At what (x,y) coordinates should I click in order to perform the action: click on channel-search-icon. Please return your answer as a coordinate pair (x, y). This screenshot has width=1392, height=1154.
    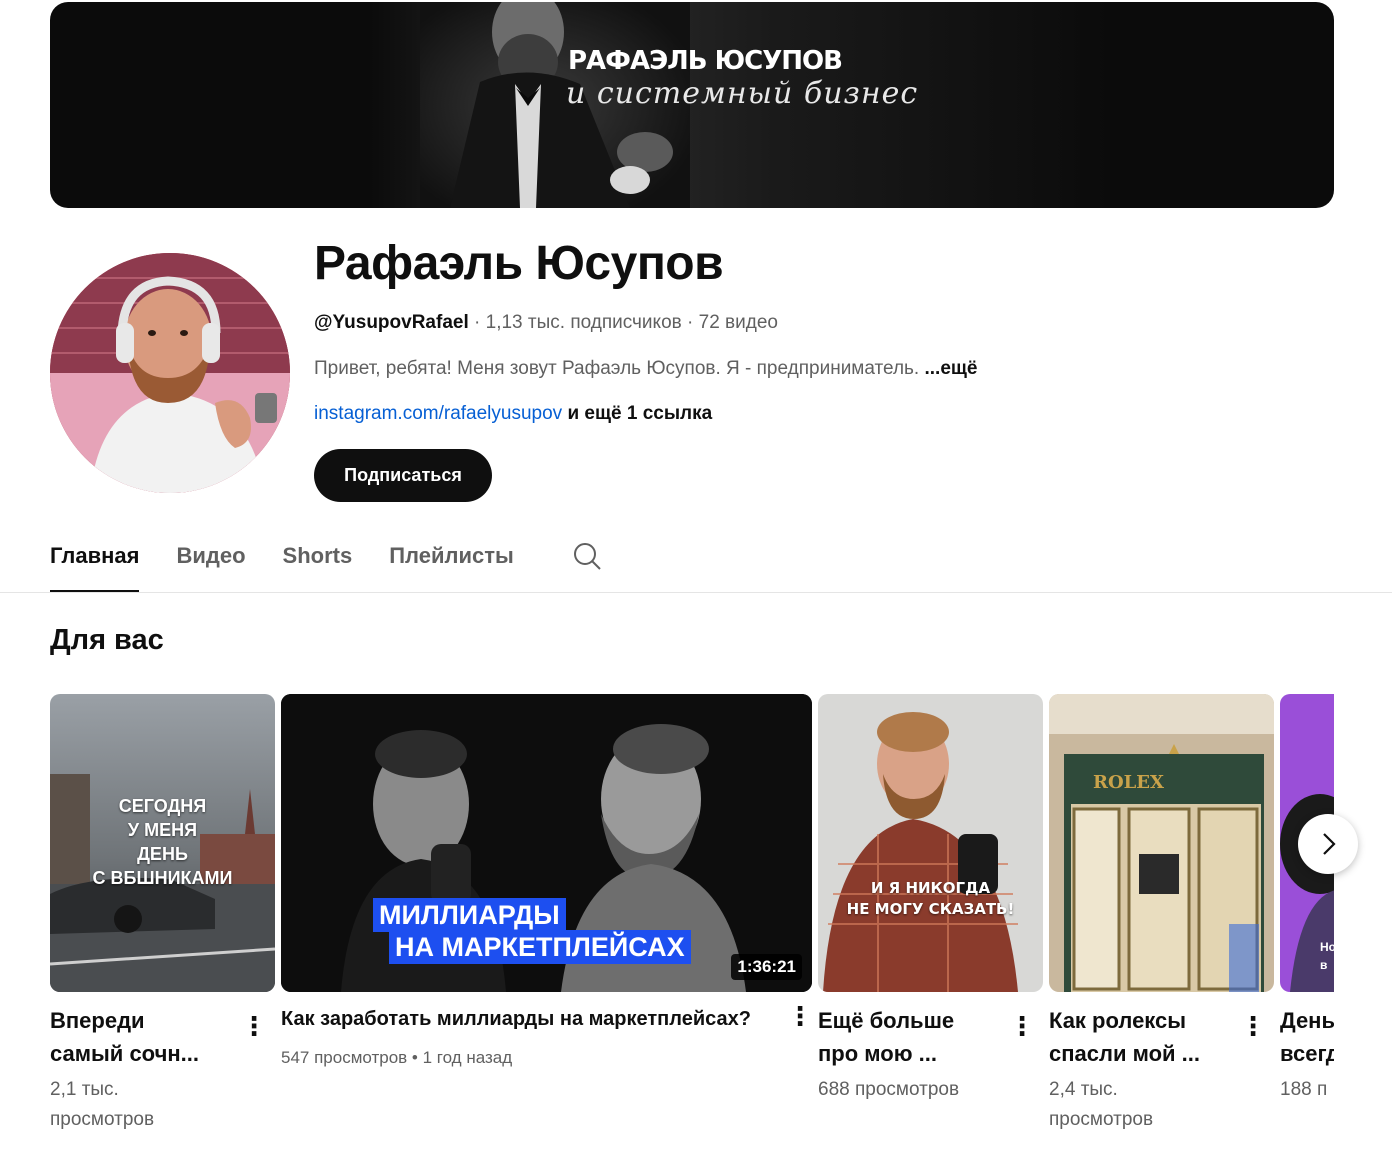
    Looking at the image, I should click on (587, 556).